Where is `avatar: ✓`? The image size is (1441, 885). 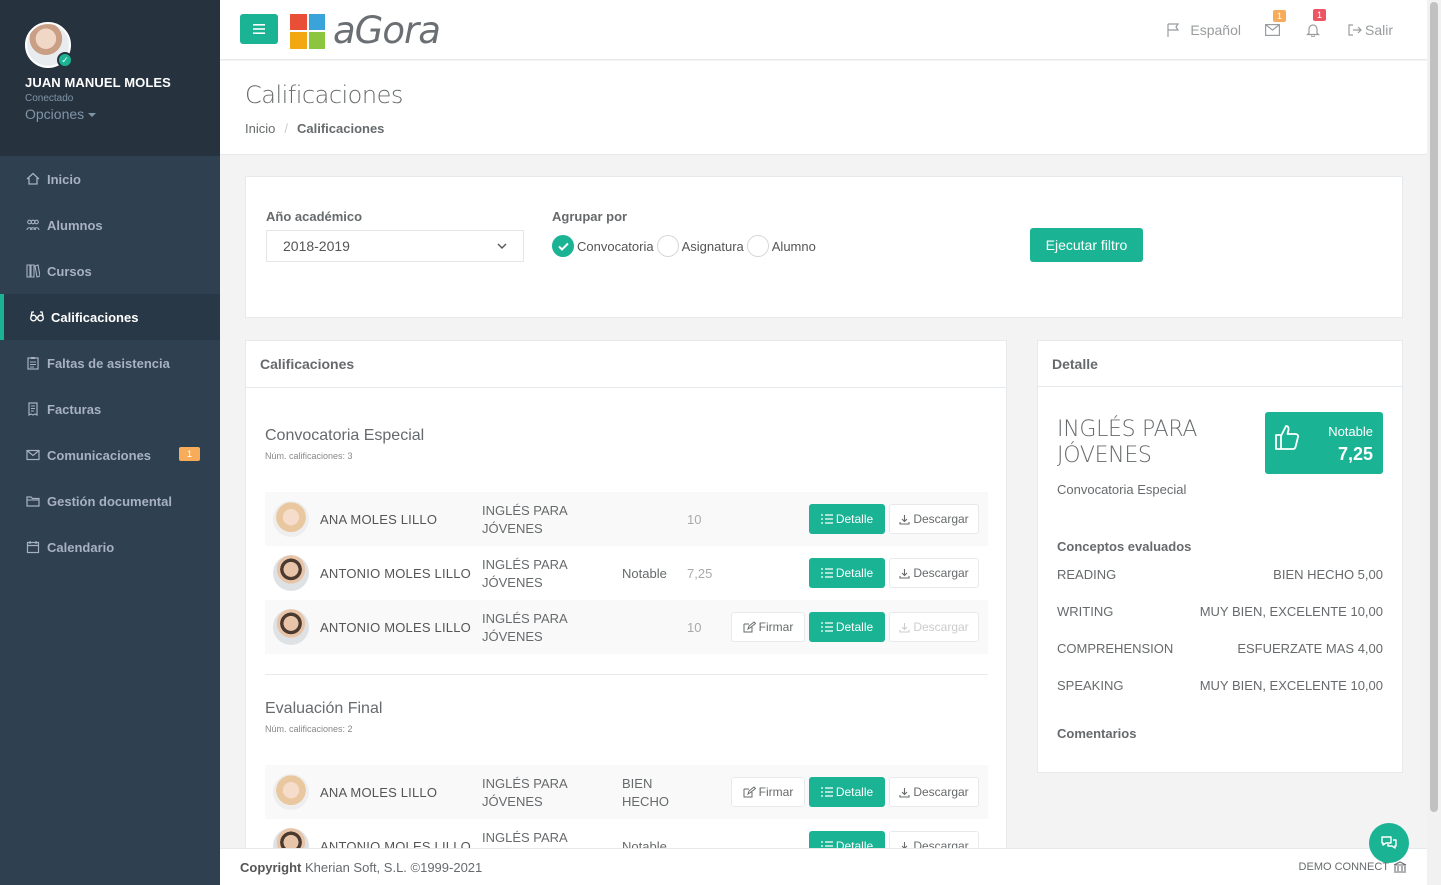
avatar: ✓ is located at coordinates (49, 45).